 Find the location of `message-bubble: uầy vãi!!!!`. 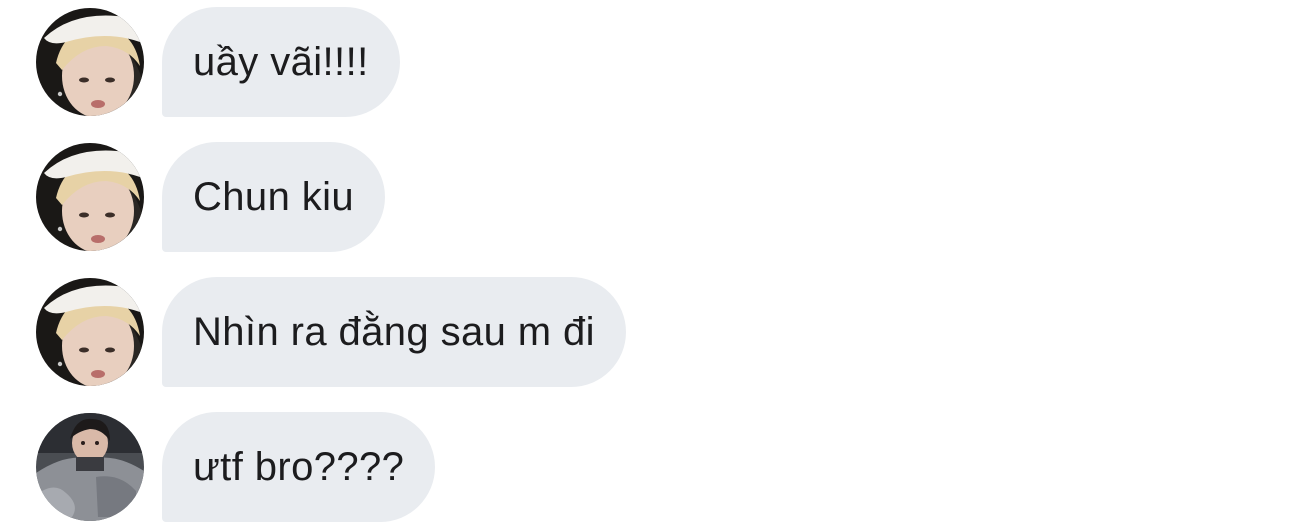

message-bubble: uầy vãi!!!! is located at coordinates (281, 62).